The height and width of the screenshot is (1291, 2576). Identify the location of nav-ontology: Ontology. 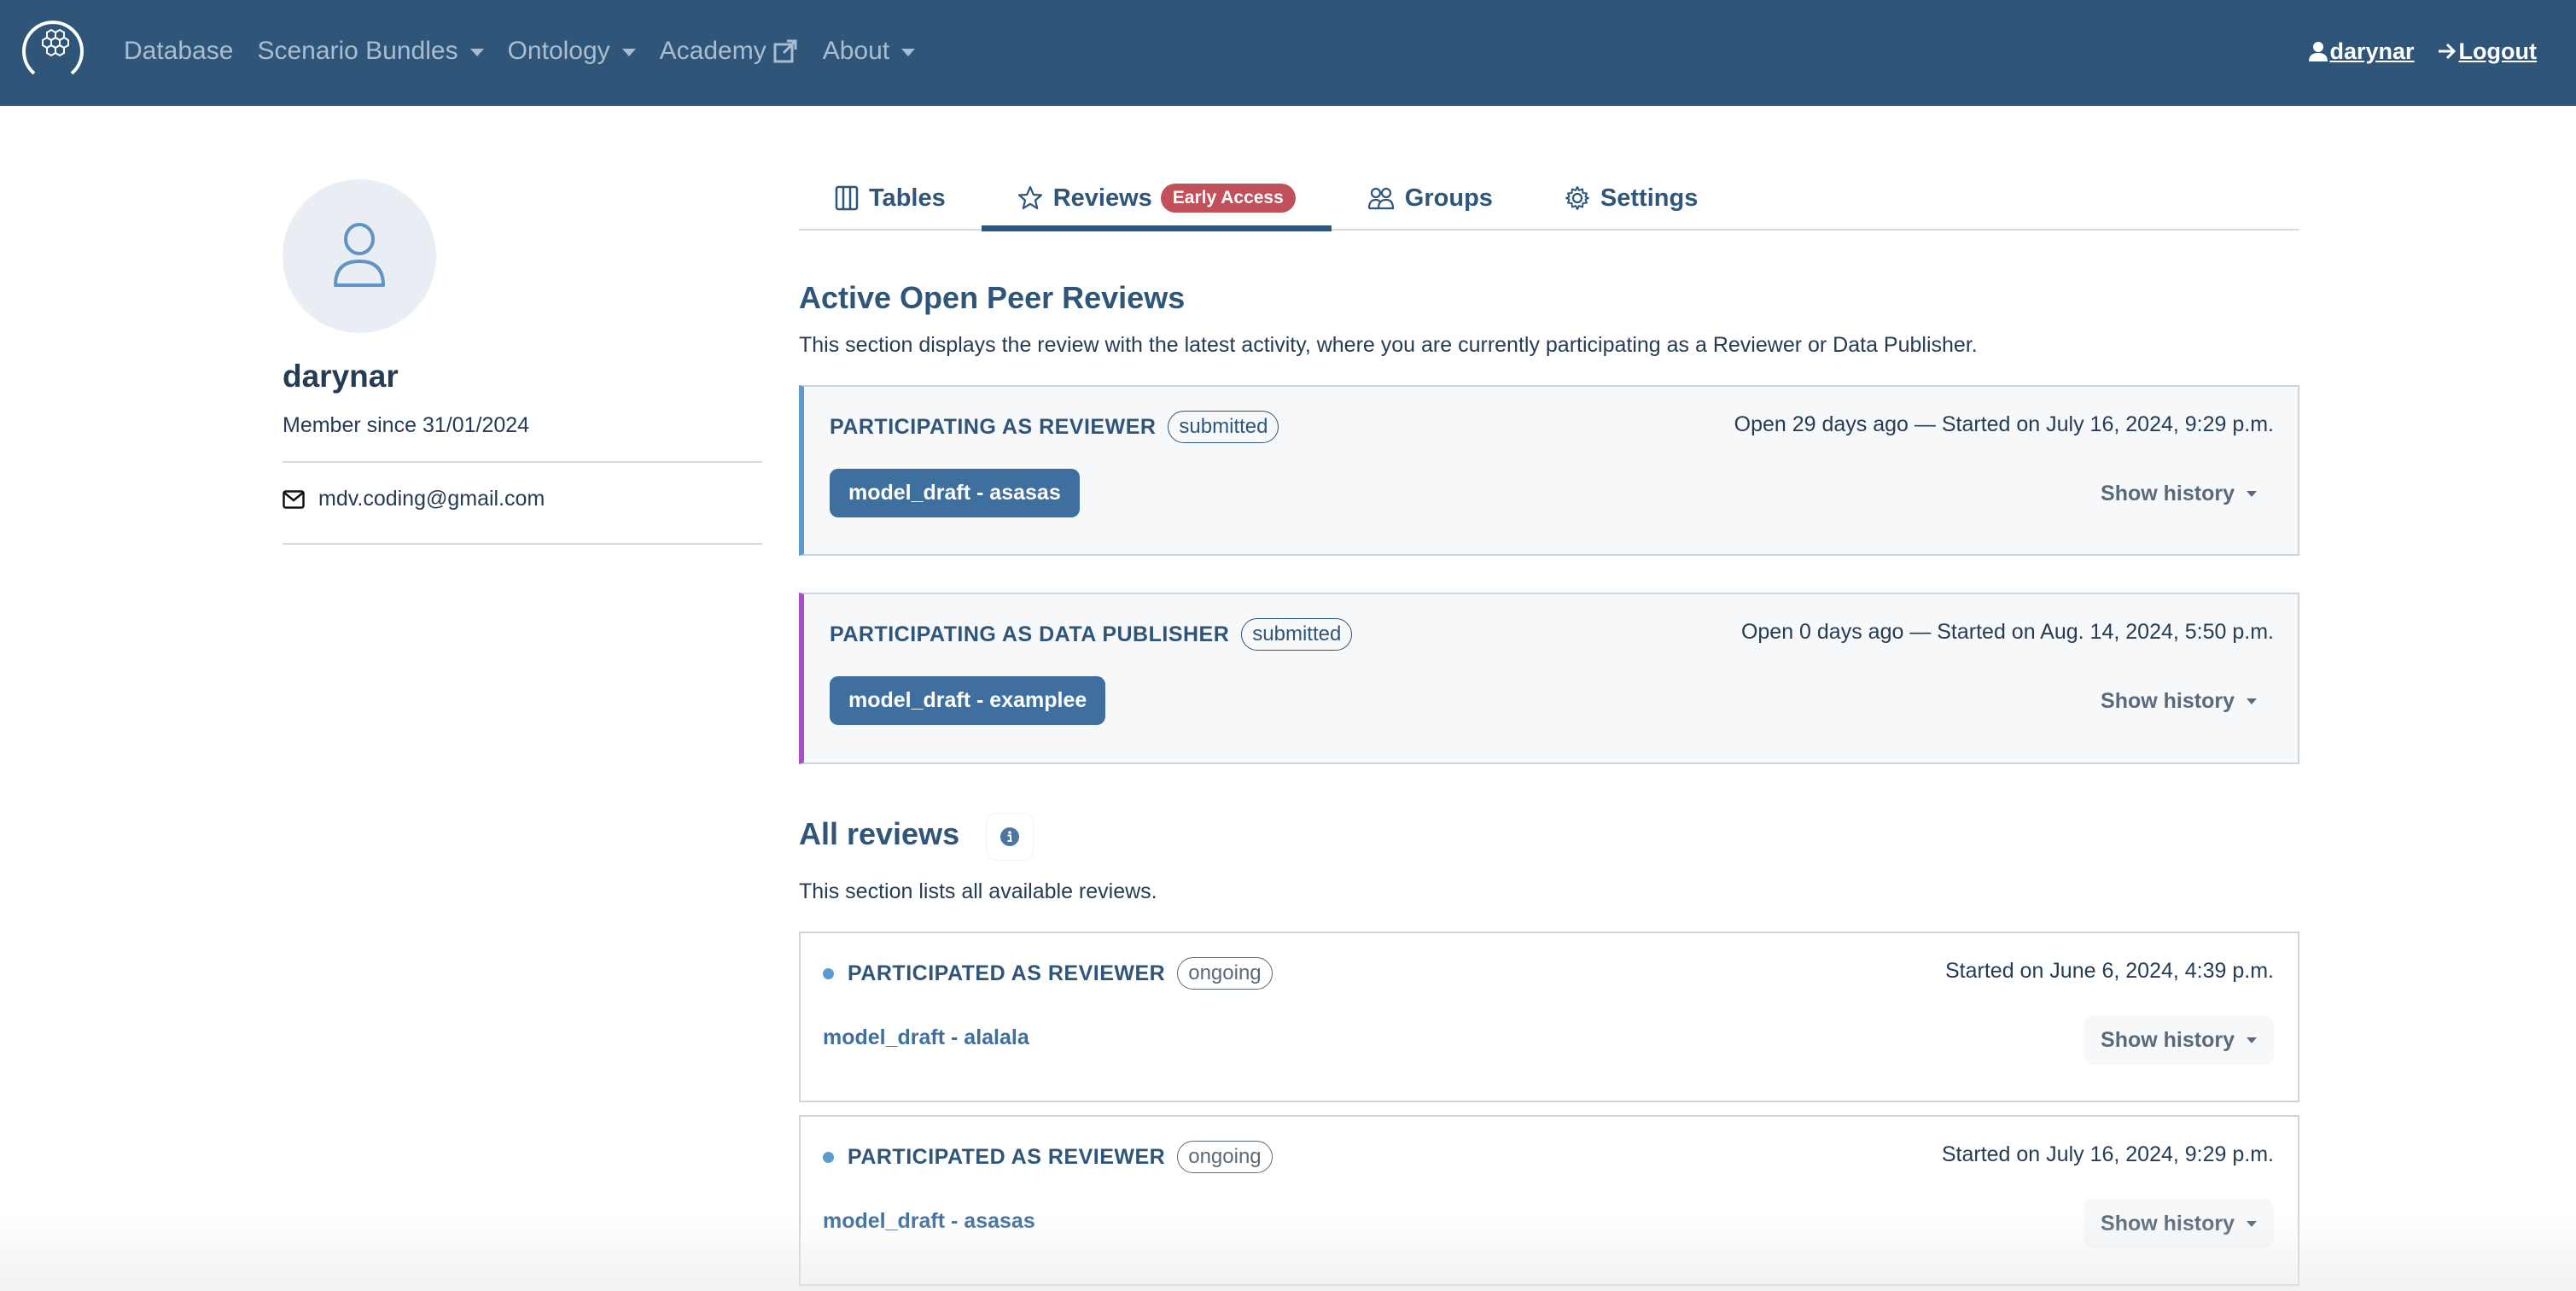
(572, 51).